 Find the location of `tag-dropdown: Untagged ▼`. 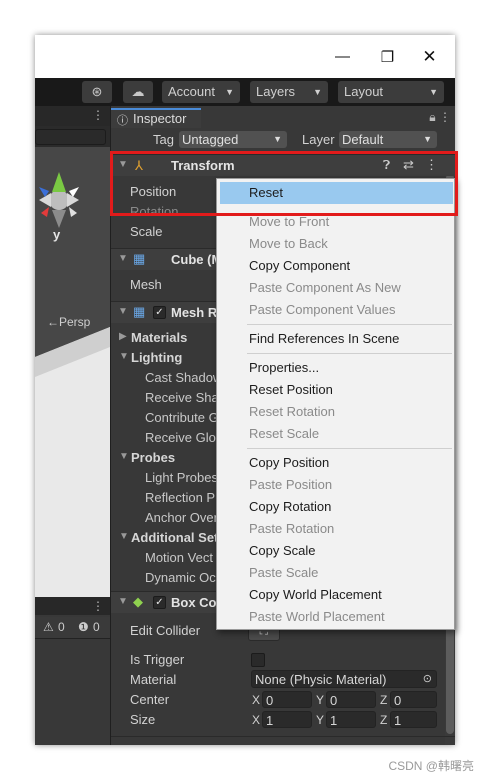

tag-dropdown: Untagged ▼ is located at coordinates (233, 139).